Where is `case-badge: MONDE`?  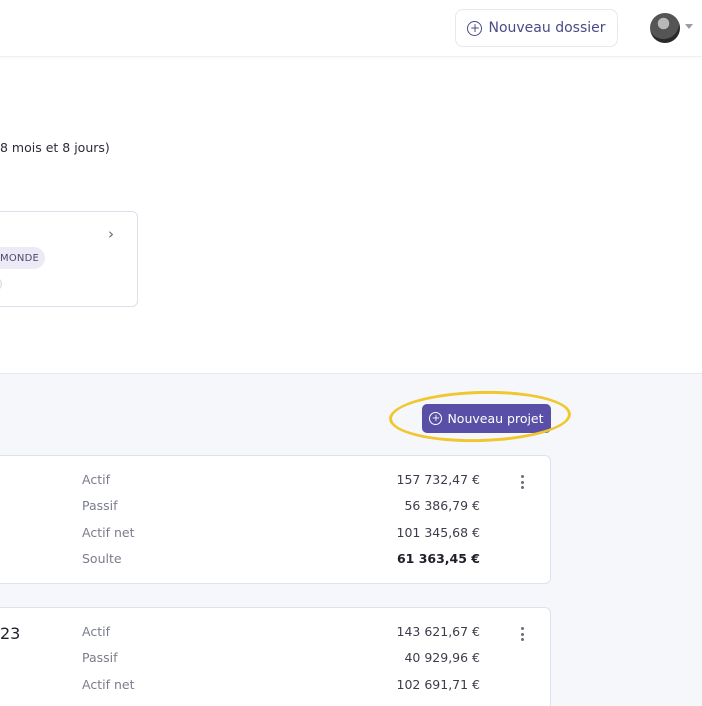
case-badge: MONDE is located at coordinates (22, 258).